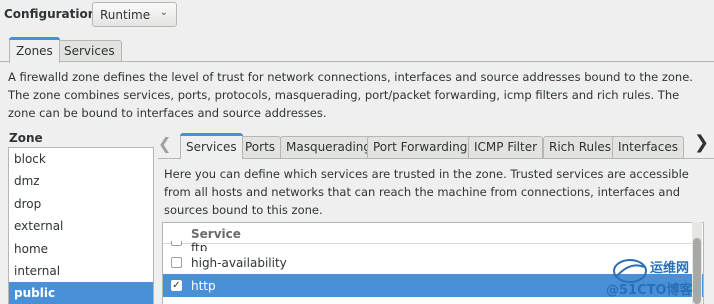  What do you see at coordinates (125, 15) in the screenshot?
I see `configuration-value: Runtime` at bounding box center [125, 15].